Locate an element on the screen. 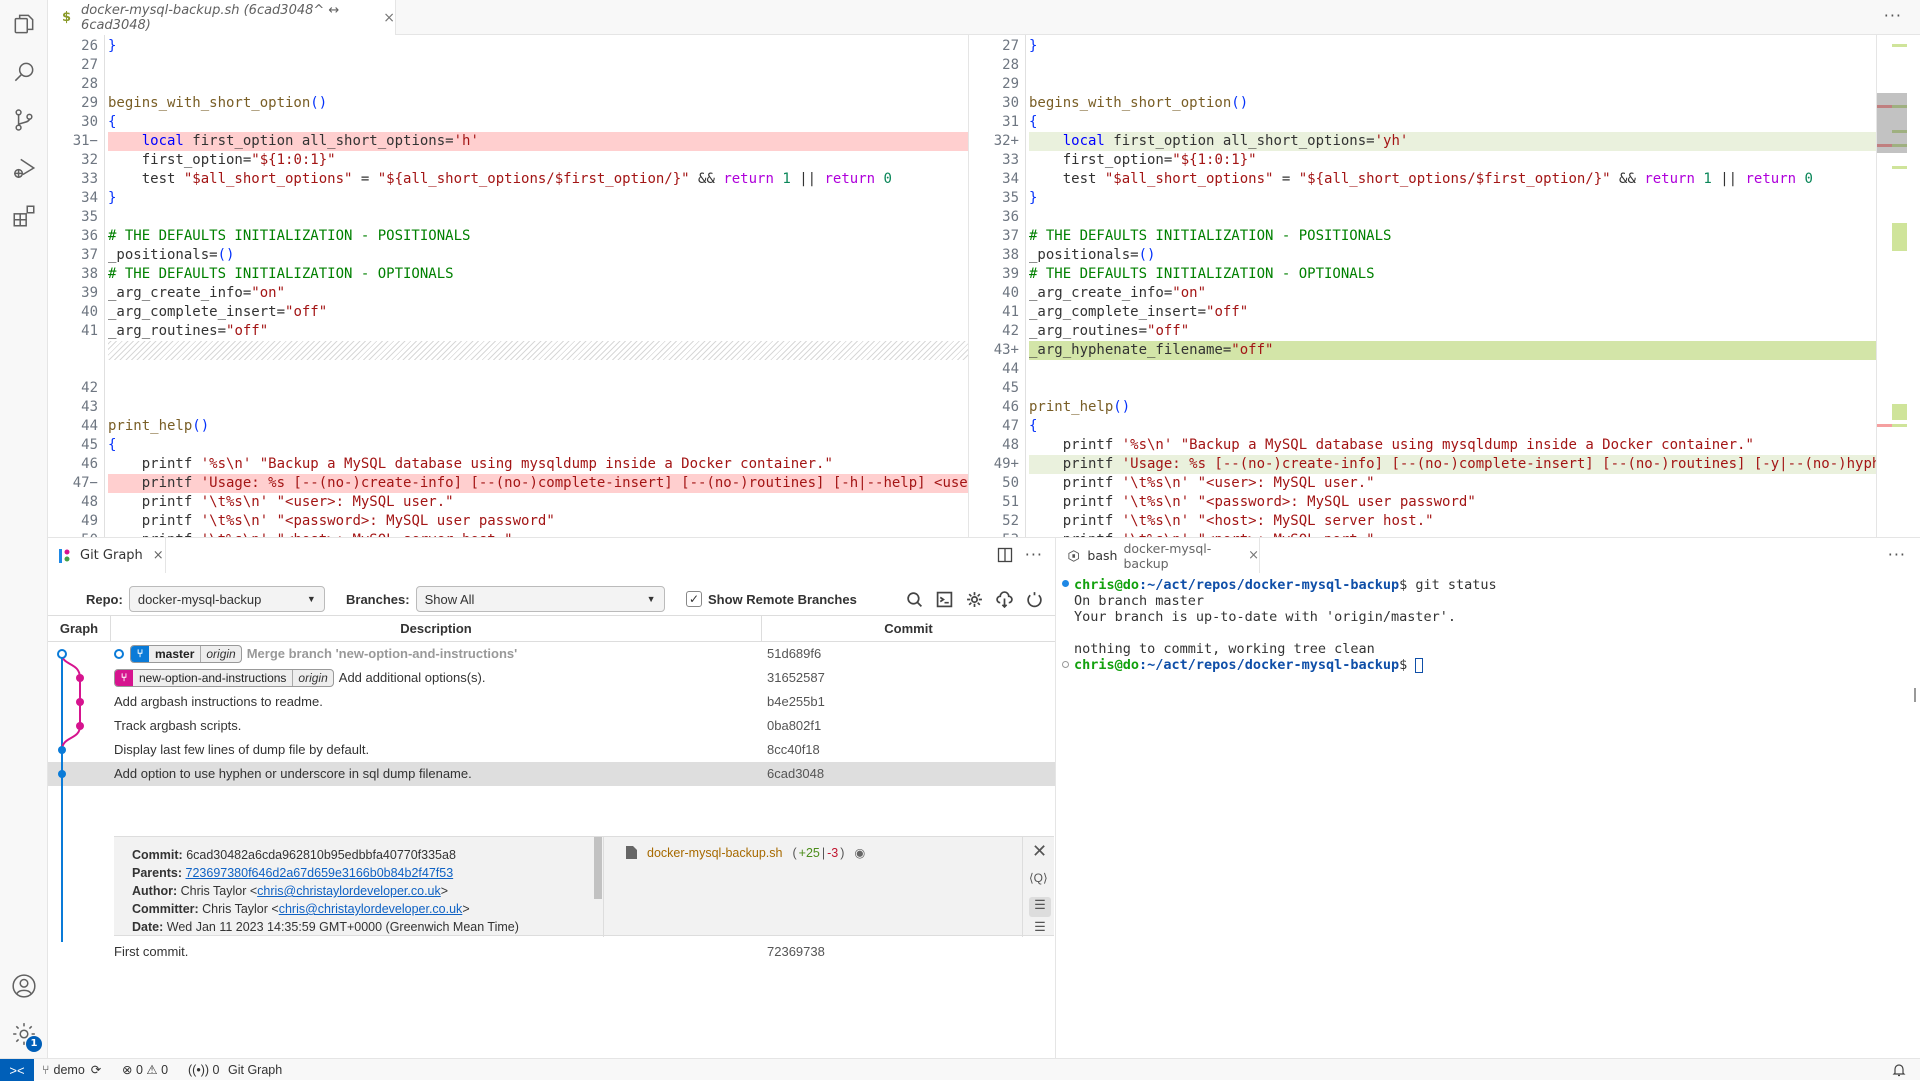  fetch-cloud-icon is located at coordinates (1004, 599).